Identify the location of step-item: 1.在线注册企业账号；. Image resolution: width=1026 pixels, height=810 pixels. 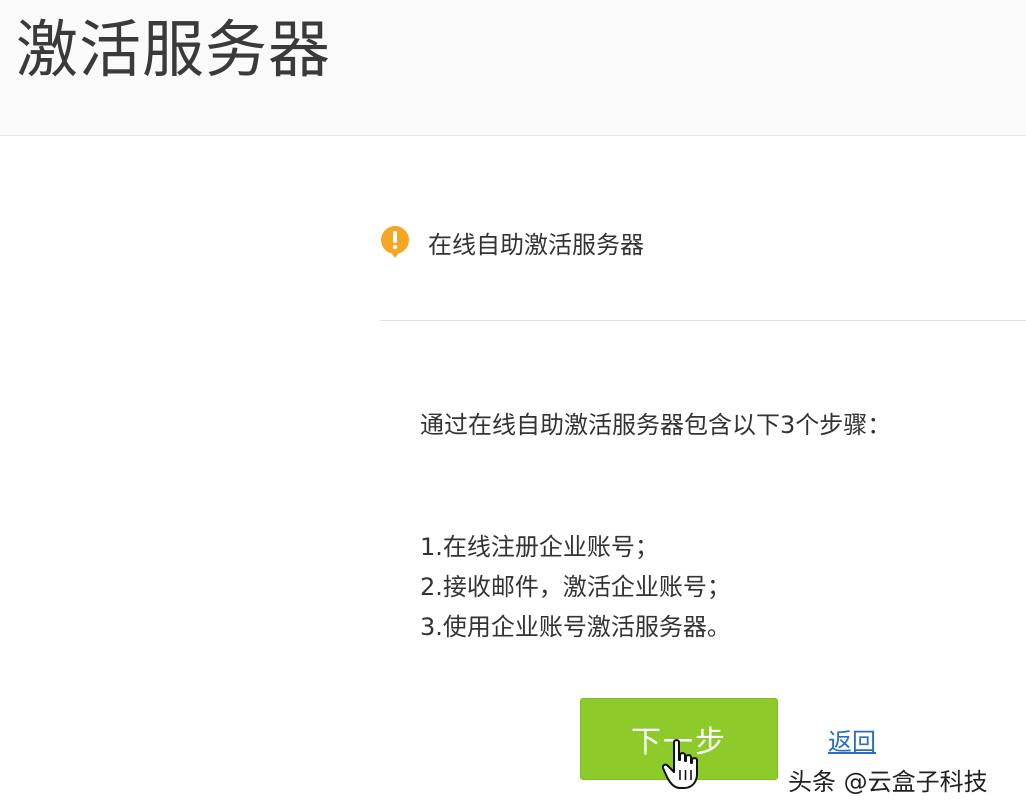
(539, 547).